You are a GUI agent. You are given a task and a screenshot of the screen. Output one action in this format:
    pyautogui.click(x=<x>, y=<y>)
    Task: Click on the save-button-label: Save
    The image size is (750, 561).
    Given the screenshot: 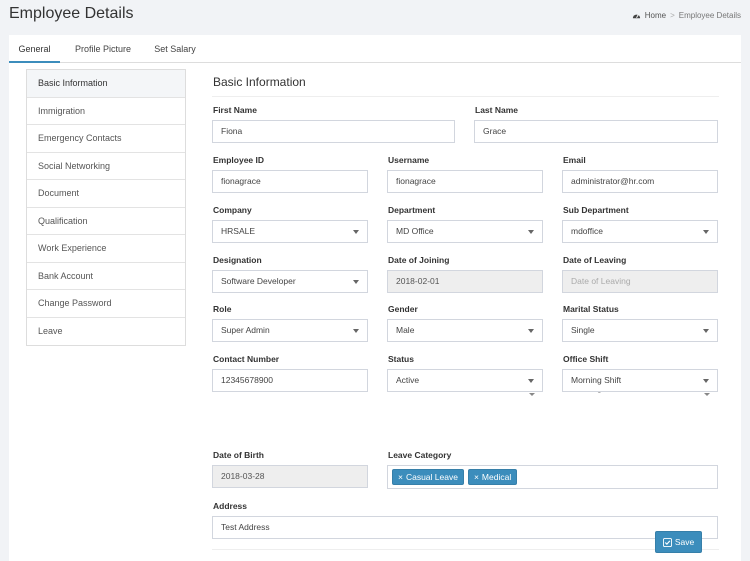 What is the action you would take?
    pyautogui.click(x=684, y=542)
    